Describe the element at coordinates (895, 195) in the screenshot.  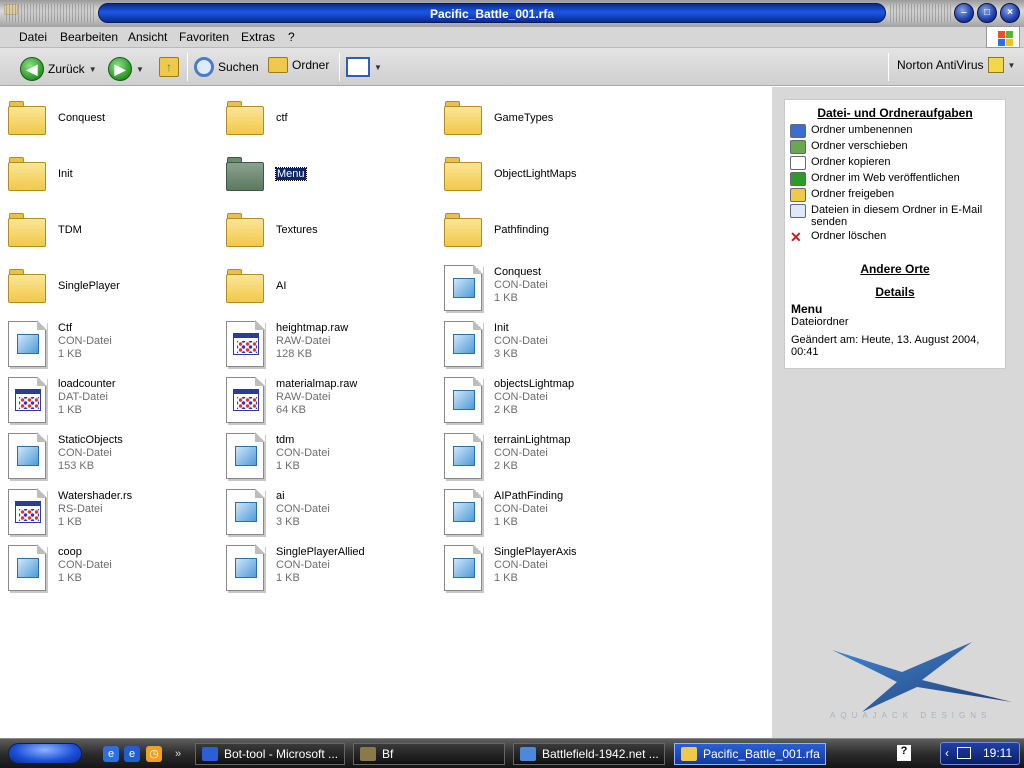
I see `task-item: Ordner freigeben` at that location.